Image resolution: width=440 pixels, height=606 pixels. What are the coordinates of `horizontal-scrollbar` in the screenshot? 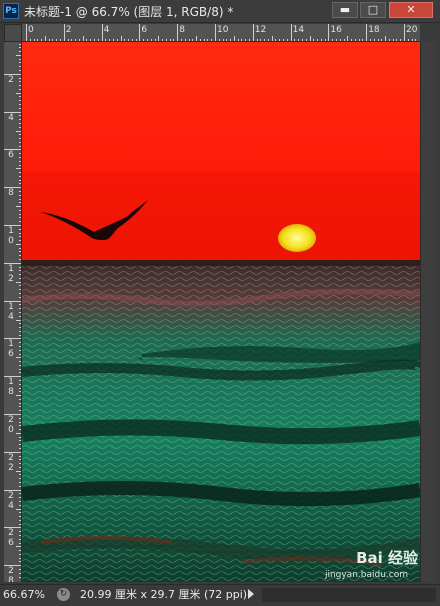 It's located at (349, 595).